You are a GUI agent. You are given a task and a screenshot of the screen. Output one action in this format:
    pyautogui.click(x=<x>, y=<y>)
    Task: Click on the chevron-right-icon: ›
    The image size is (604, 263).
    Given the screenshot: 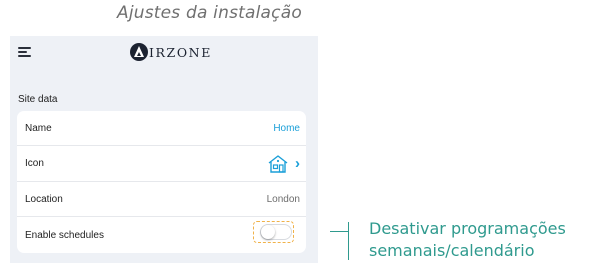 What is the action you would take?
    pyautogui.click(x=297, y=163)
    